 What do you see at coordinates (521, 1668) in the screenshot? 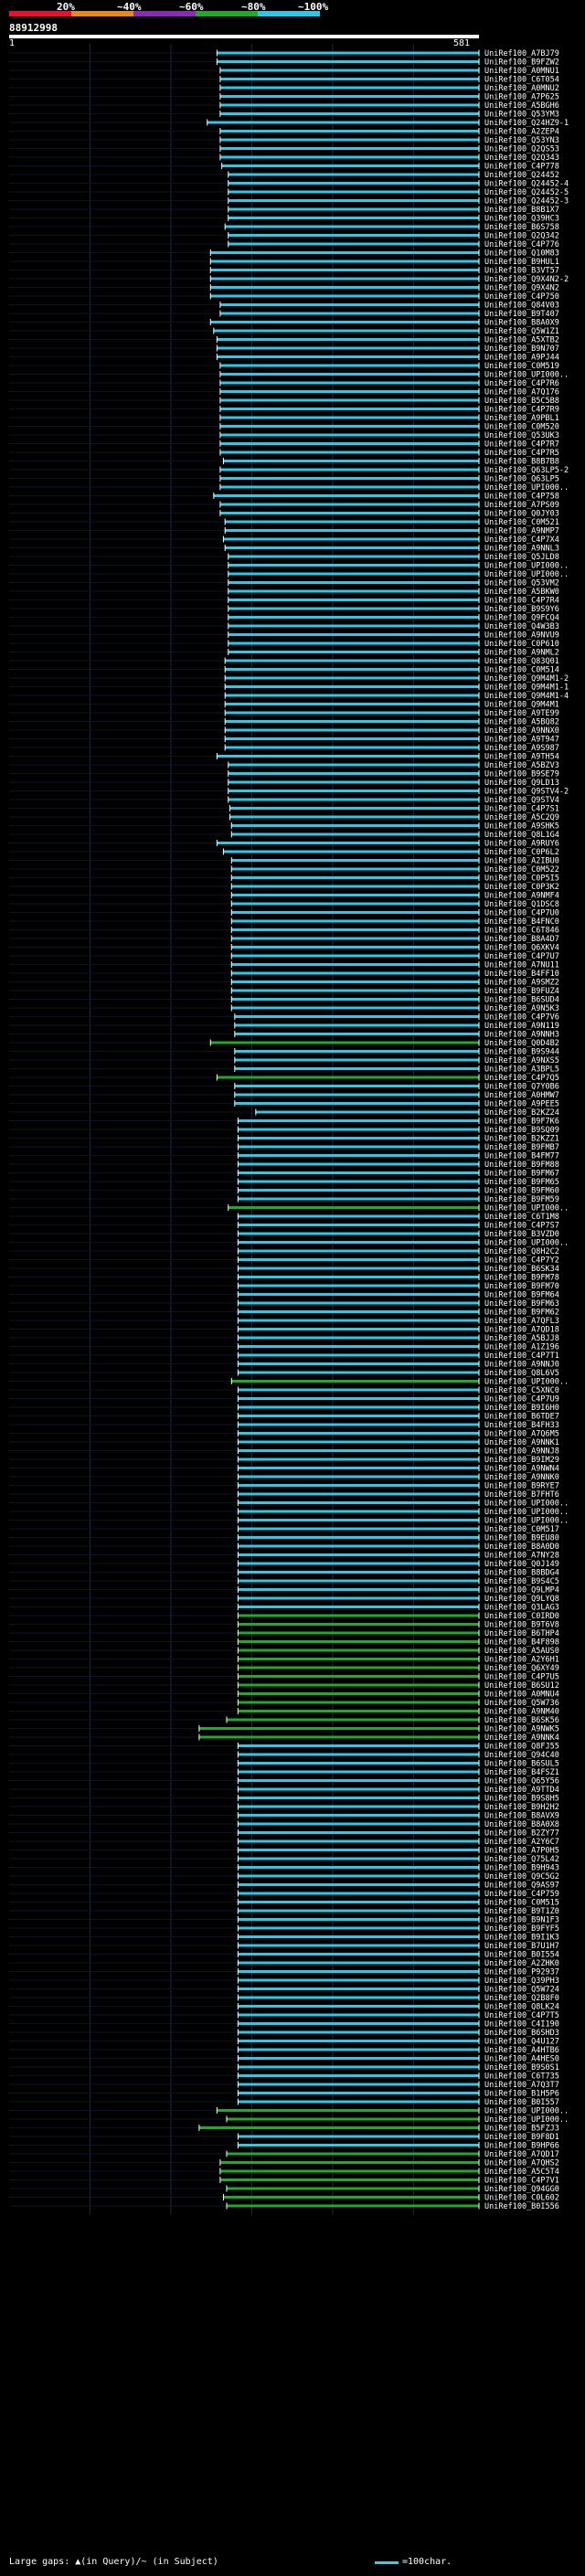
I see `hit-label: UniRef100_Q6XY49` at bounding box center [521, 1668].